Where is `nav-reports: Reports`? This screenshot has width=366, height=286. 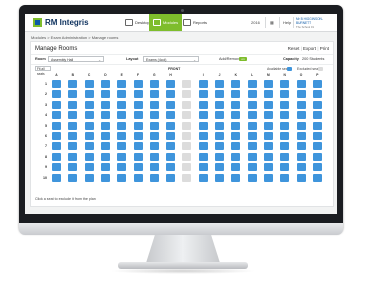 nav-reports: Reports is located at coordinates (195, 22).